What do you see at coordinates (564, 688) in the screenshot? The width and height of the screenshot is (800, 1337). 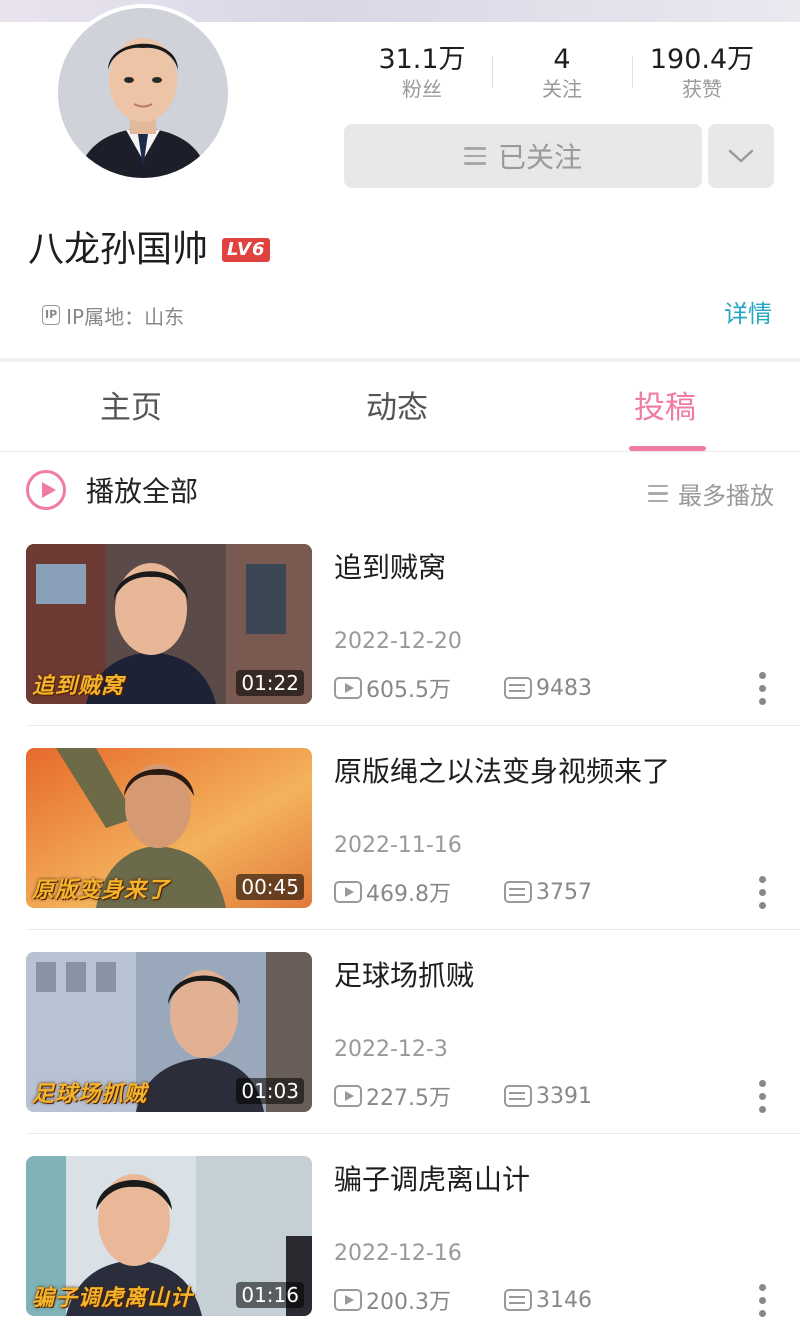 I see `danmaku-count-value: 9483` at bounding box center [564, 688].